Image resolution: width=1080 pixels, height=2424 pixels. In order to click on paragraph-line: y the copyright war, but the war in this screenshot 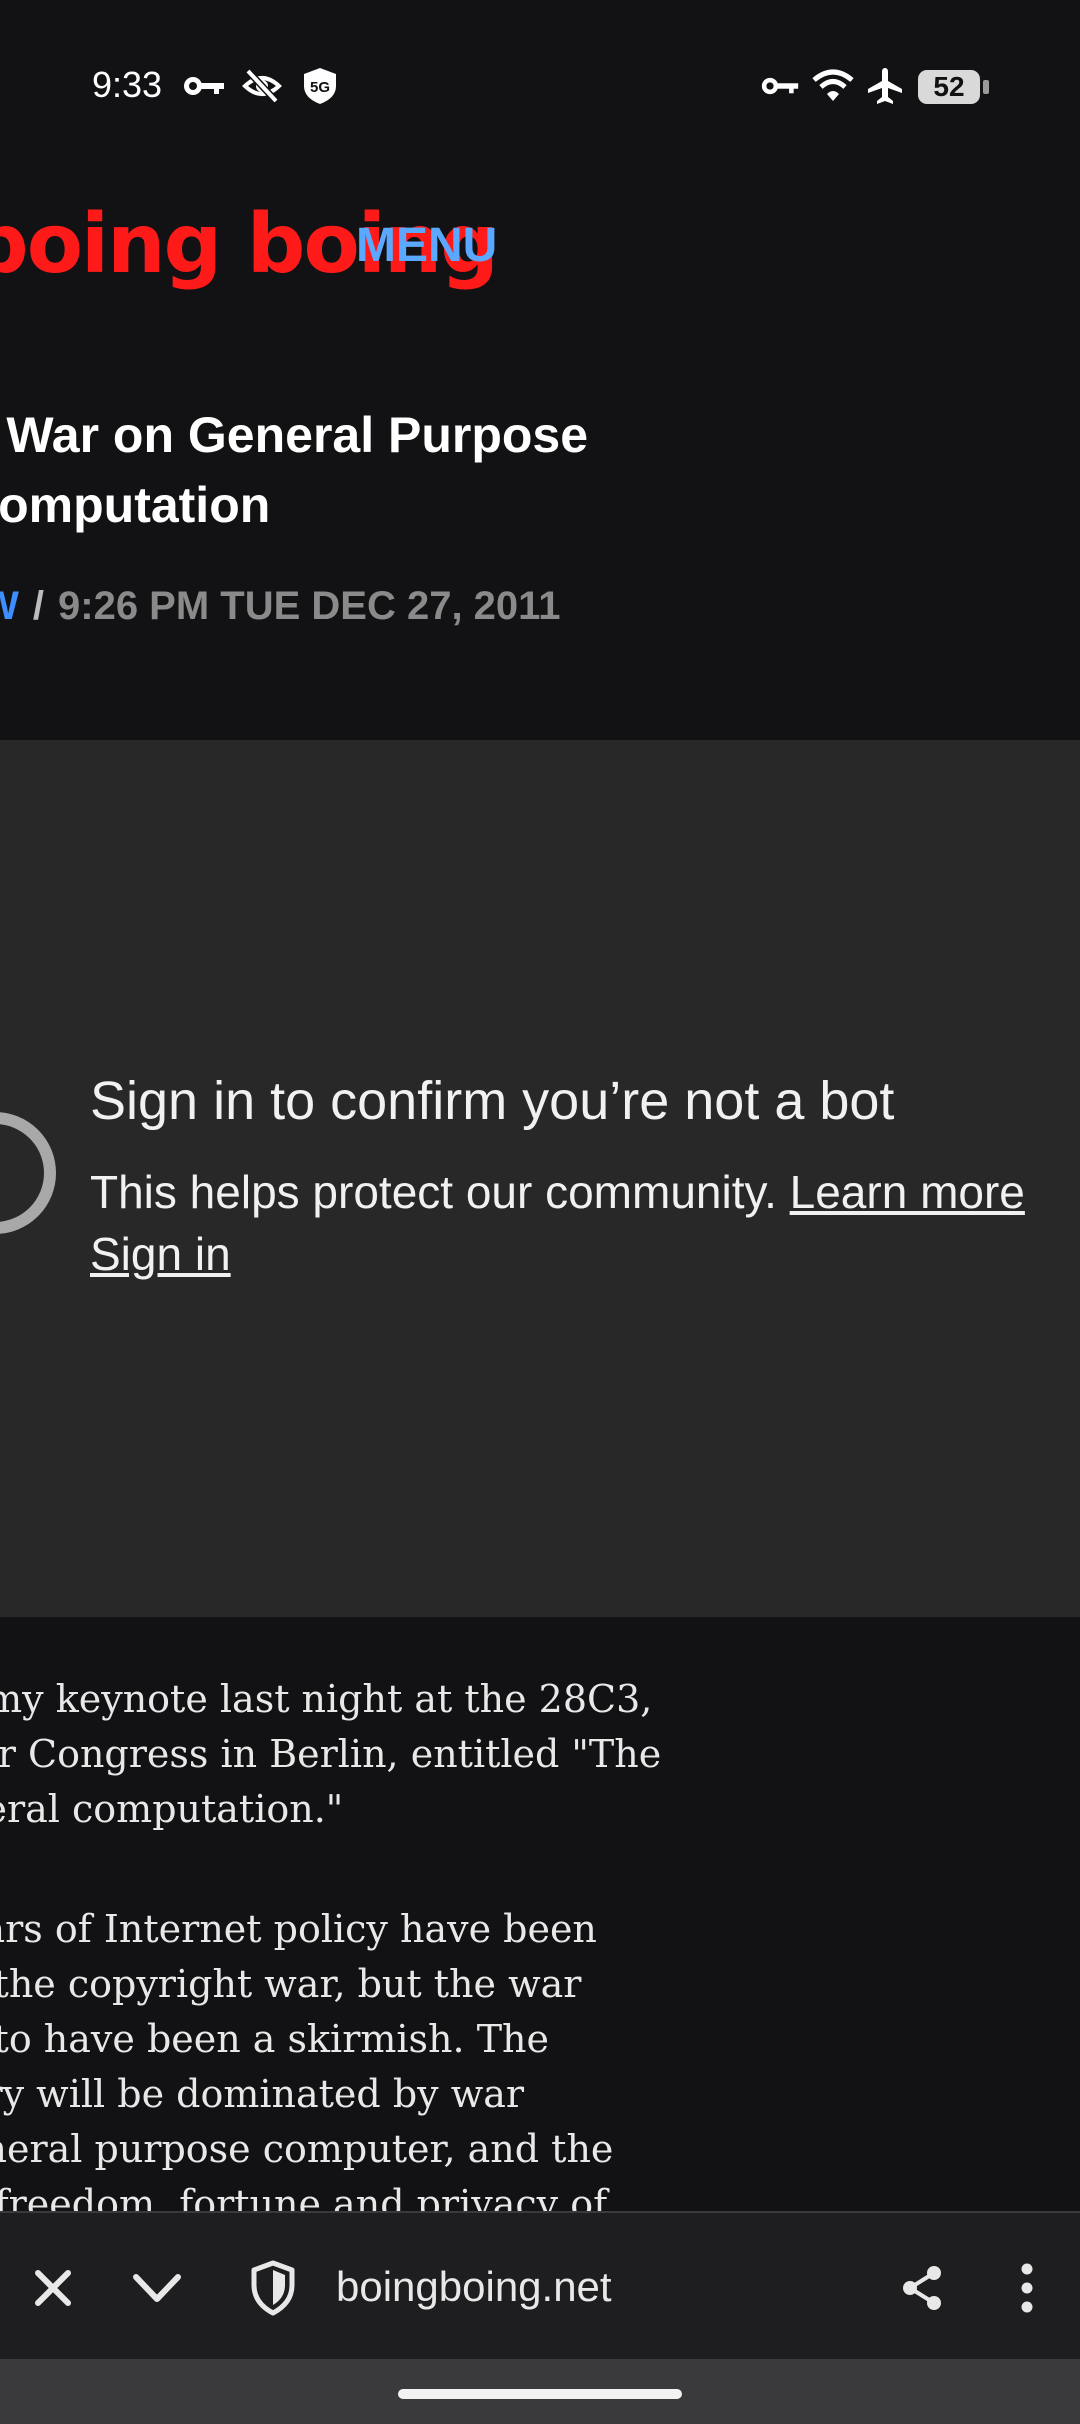, I will do `click(291, 1984)`.